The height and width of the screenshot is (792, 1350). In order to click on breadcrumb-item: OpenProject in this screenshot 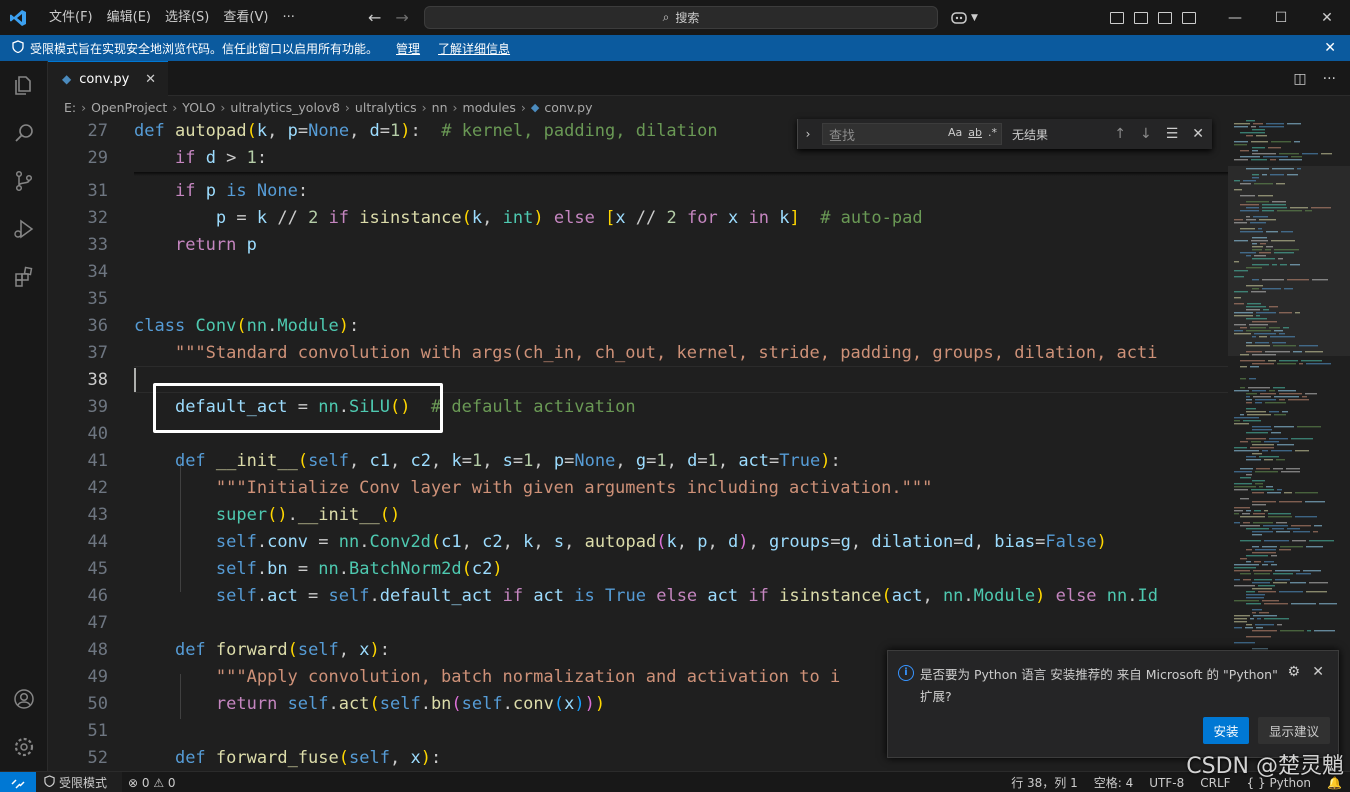, I will do `click(129, 107)`.